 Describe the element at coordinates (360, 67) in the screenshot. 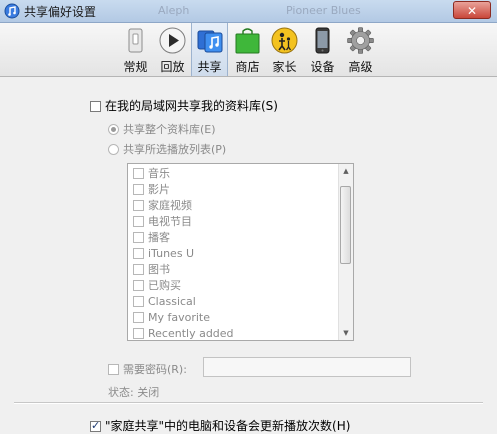

I see `tab-advanced-label: 高级` at that location.